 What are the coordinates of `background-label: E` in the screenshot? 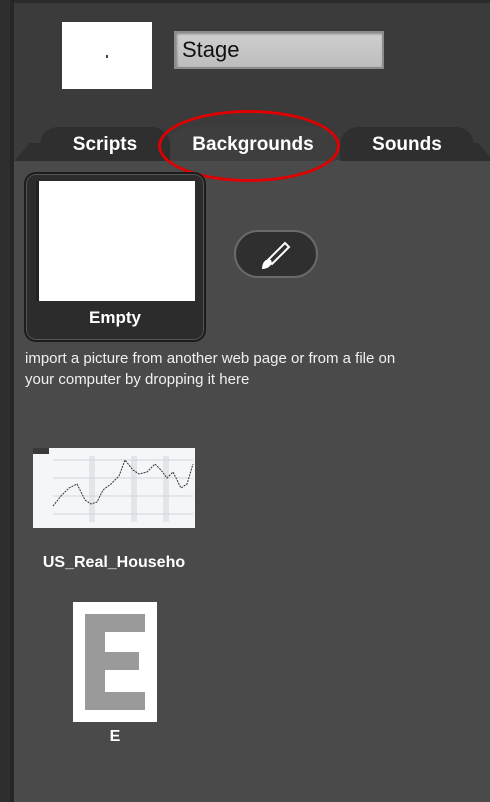 It's located at (115, 736).